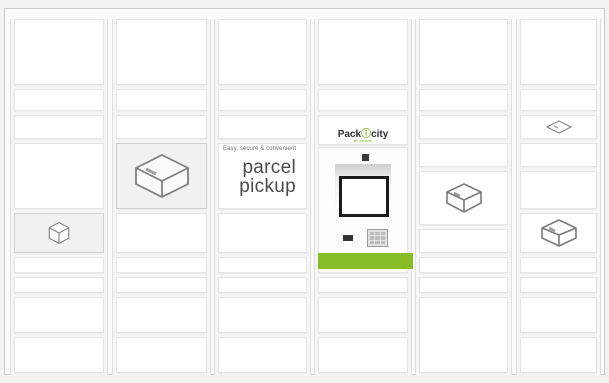  I want to click on logo-subtitle: BY GEODIS, so click(363, 141).